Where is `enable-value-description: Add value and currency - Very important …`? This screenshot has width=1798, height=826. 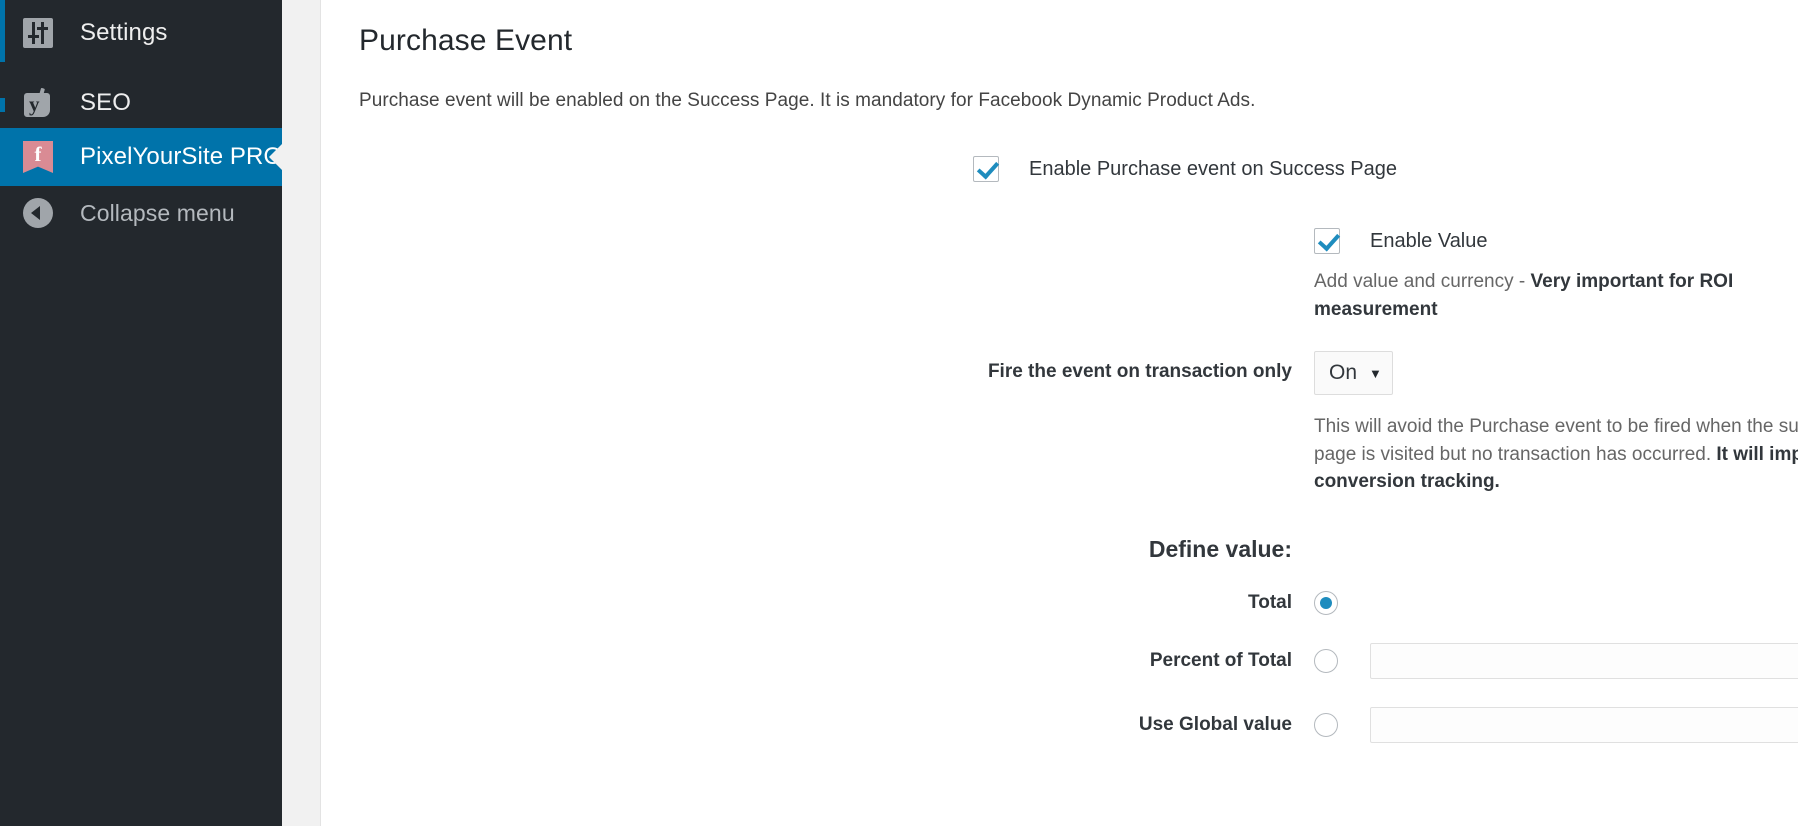 enable-value-description: Add value and currency - Very important … is located at coordinates (1556, 295).